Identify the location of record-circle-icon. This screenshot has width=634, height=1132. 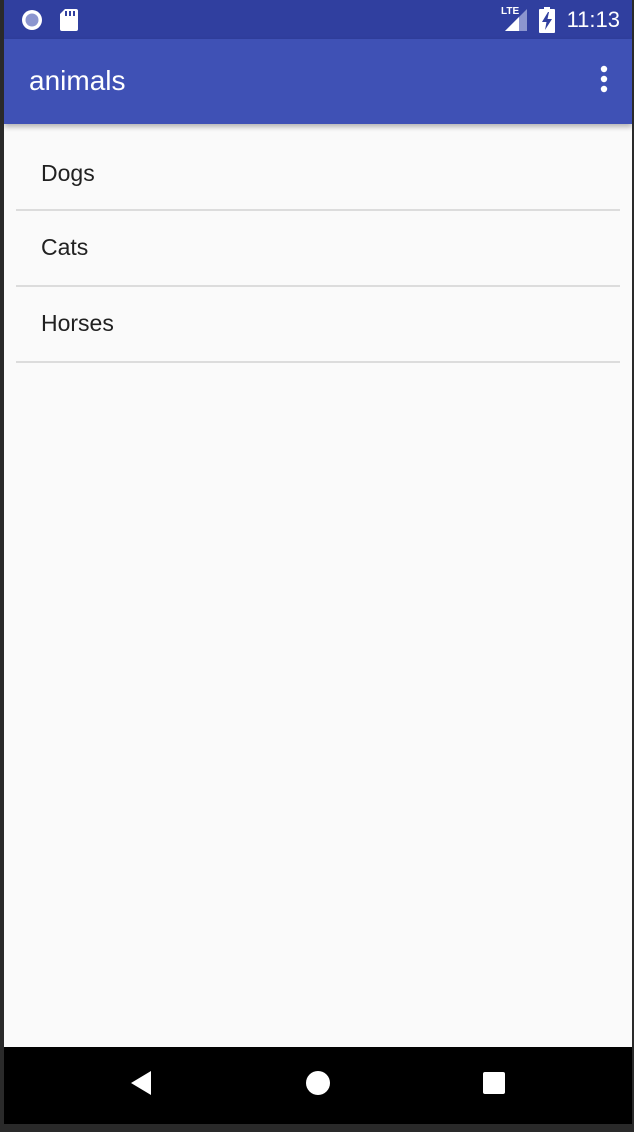
(32, 22).